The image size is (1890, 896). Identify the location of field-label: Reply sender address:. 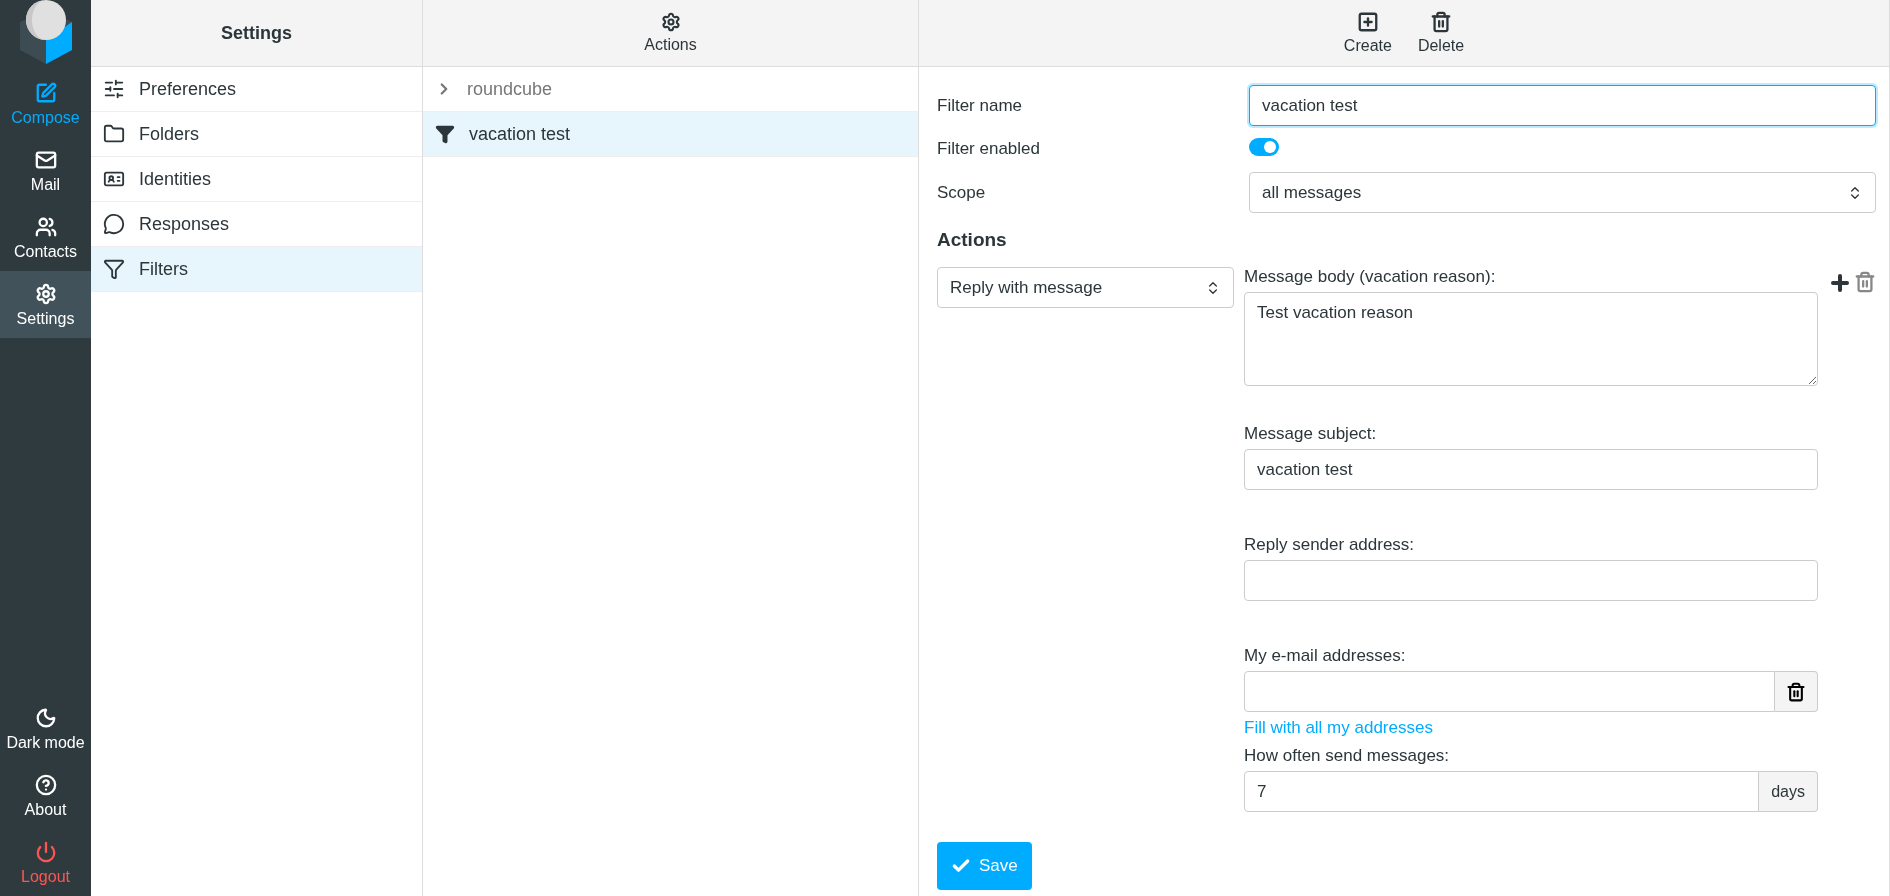
(1330, 545).